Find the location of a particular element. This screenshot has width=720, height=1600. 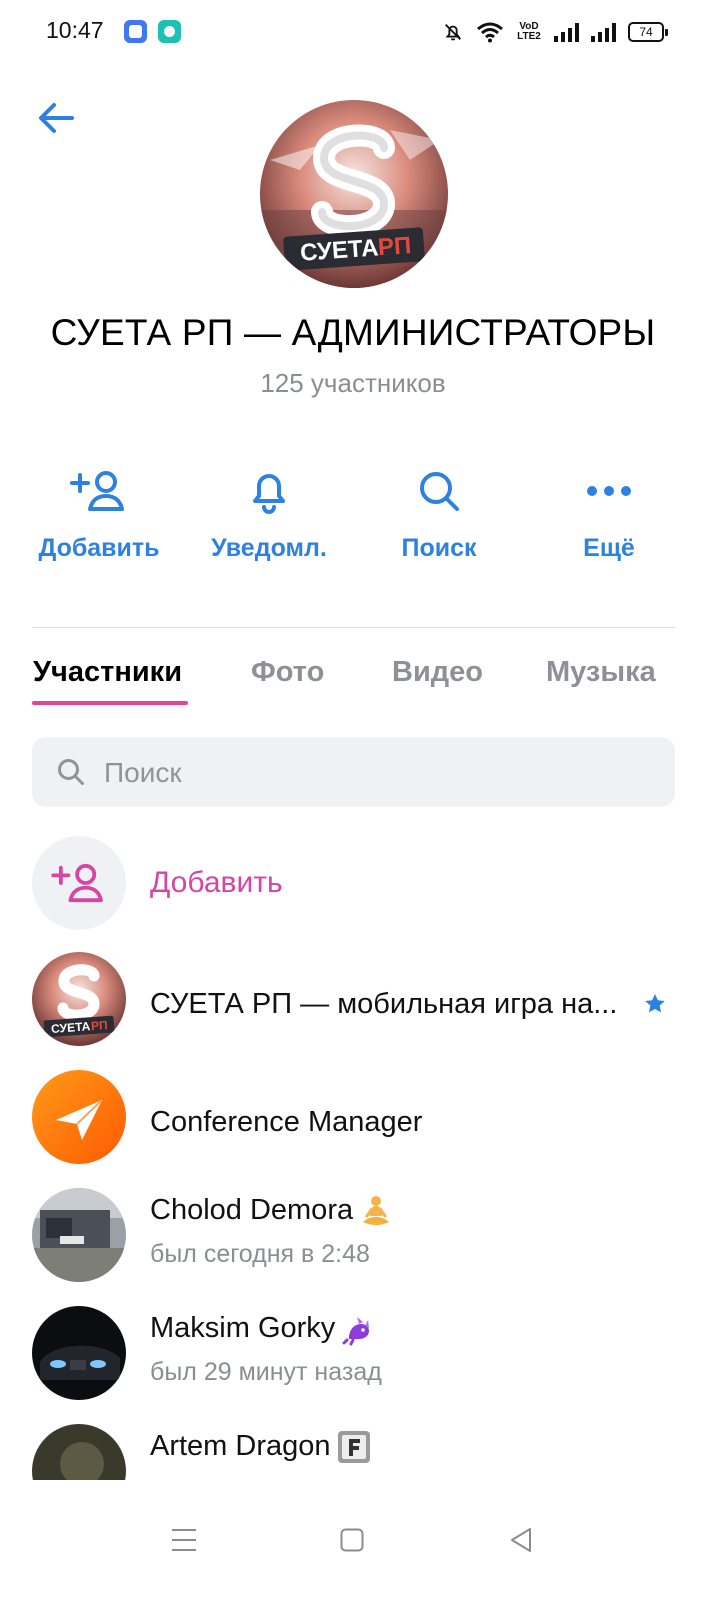

more-icon is located at coordinates (609, 491).